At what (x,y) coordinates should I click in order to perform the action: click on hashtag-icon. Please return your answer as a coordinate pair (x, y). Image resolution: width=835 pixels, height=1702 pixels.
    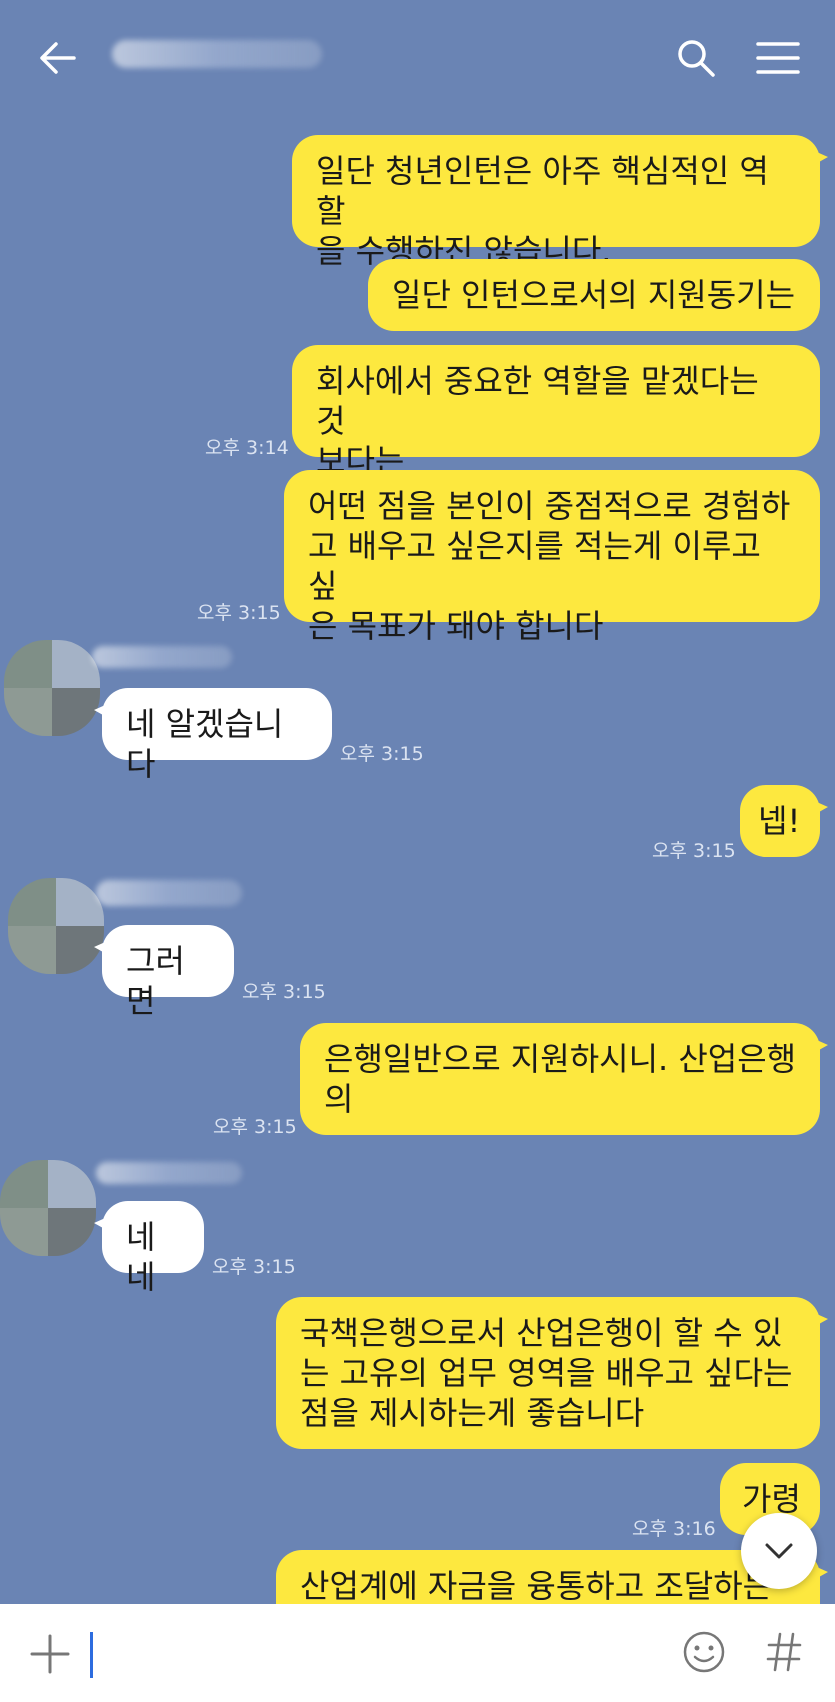
    Looking at the image, I should click on (784, 1652).